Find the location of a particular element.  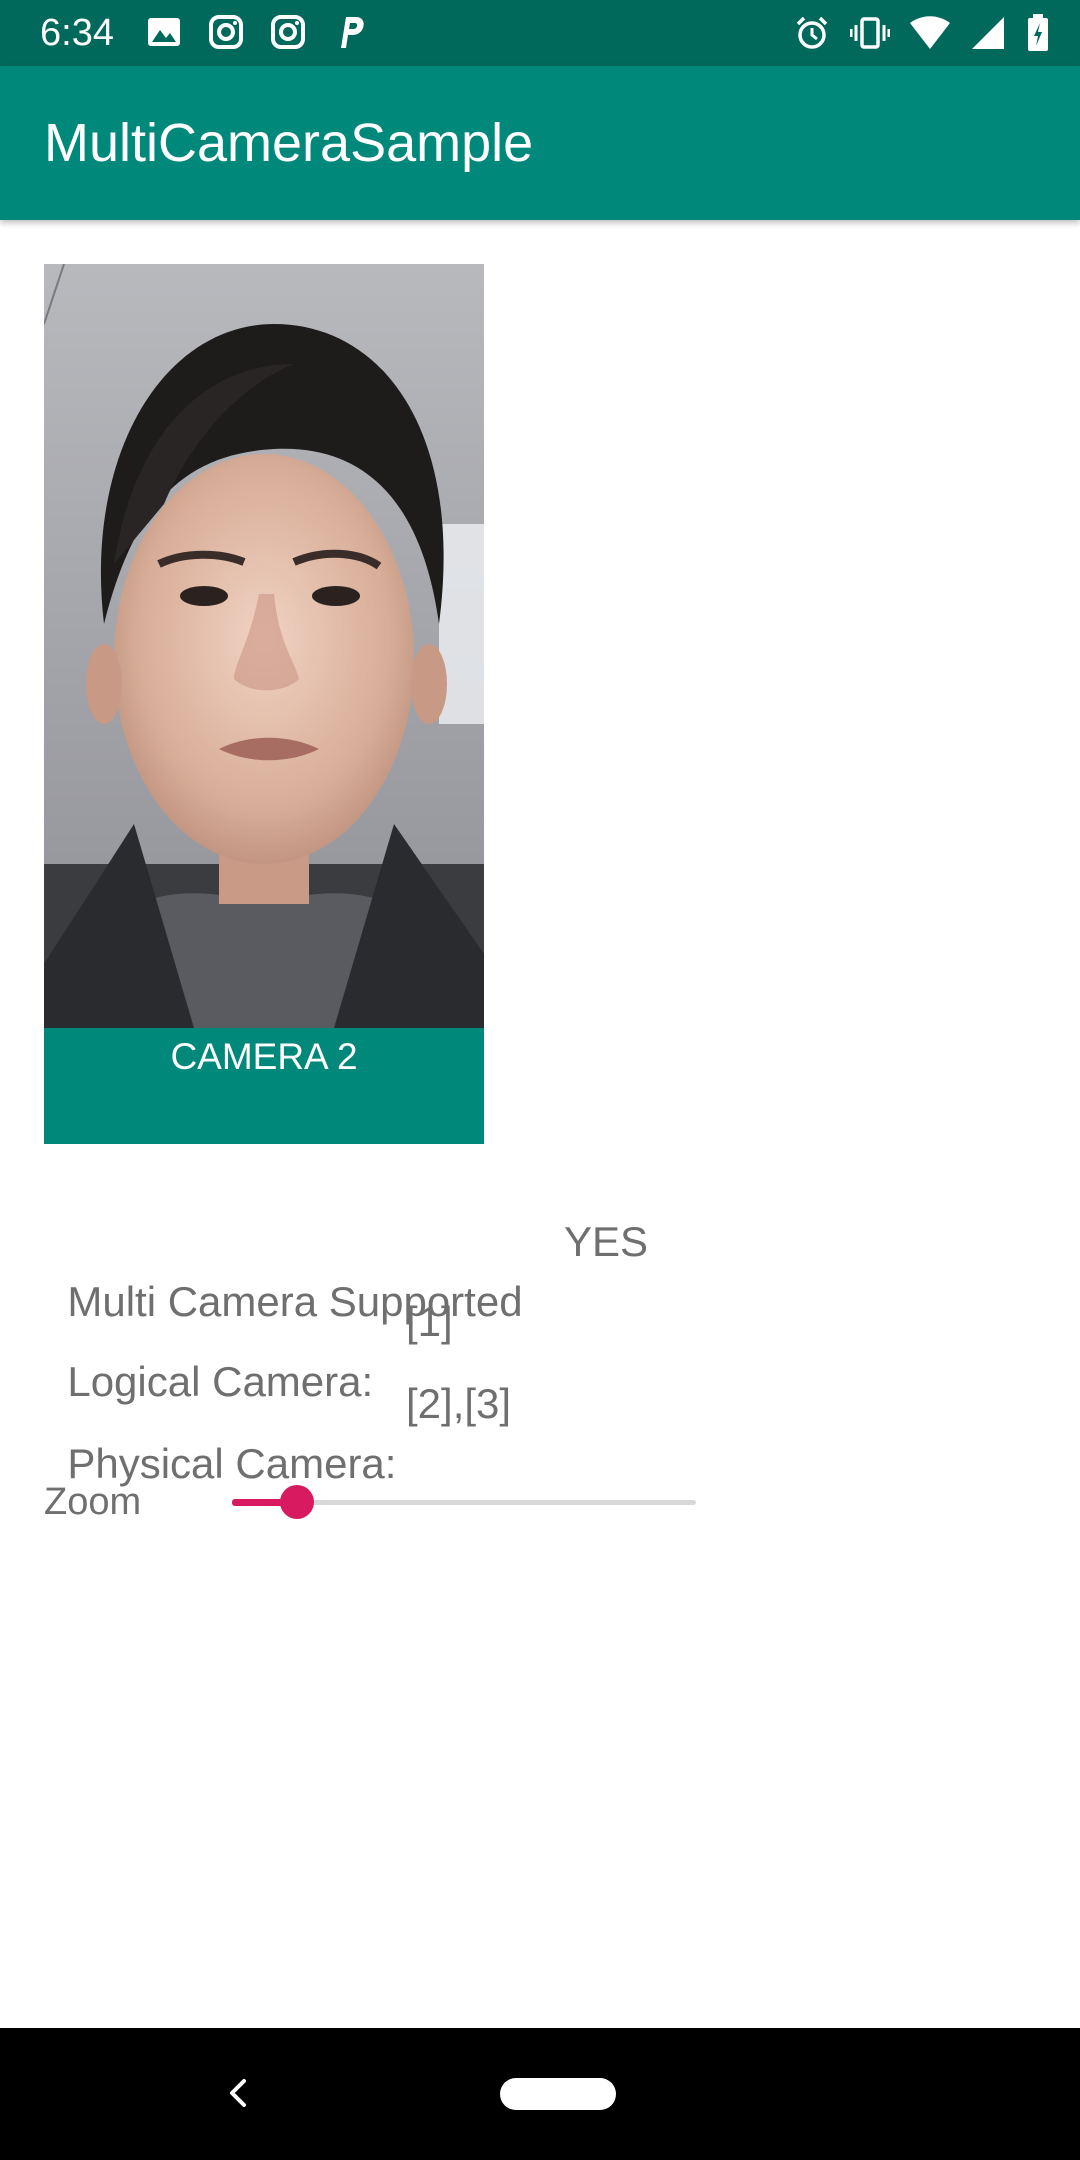

camera-preview is located at coordinates (264, 646).